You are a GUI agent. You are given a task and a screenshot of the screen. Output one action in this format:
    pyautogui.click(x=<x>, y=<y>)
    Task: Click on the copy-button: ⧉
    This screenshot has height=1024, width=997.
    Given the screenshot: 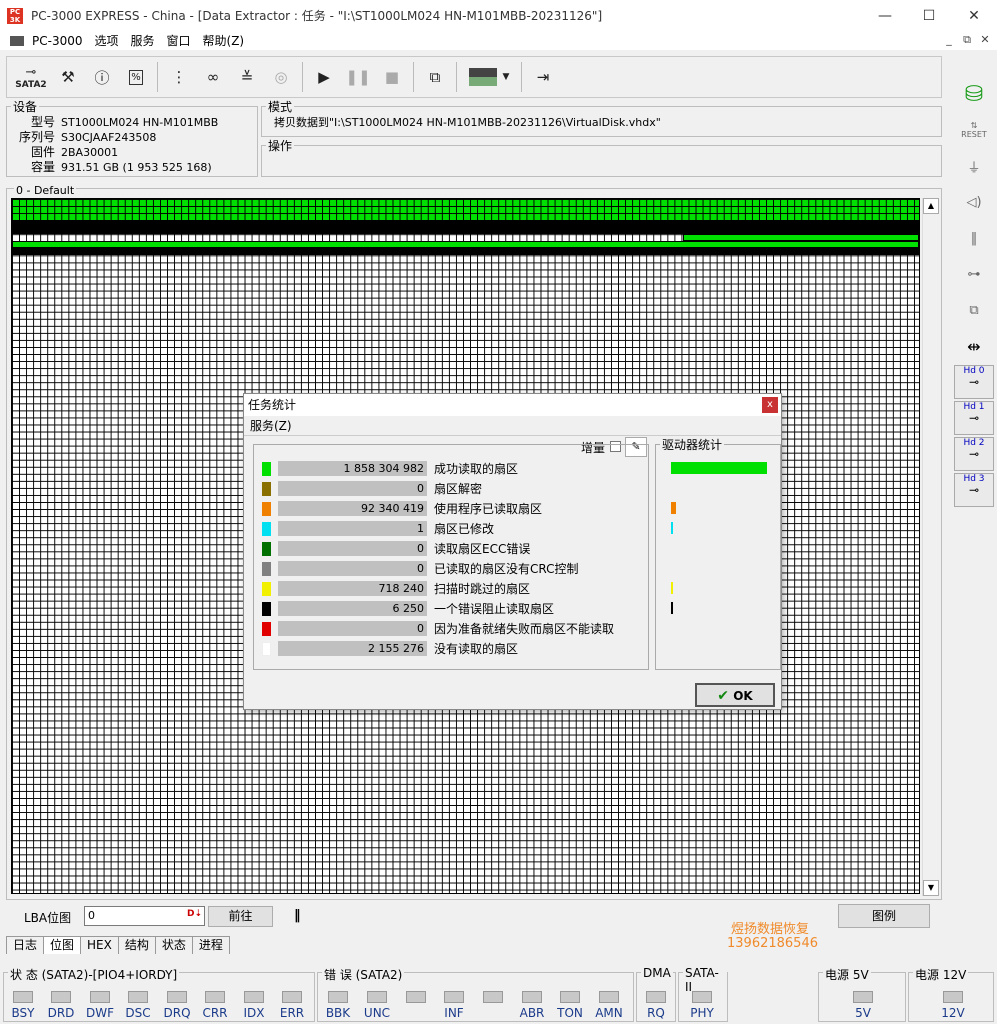 What is the action you would take?
    pyautogui.click(x=435, y=77)
    